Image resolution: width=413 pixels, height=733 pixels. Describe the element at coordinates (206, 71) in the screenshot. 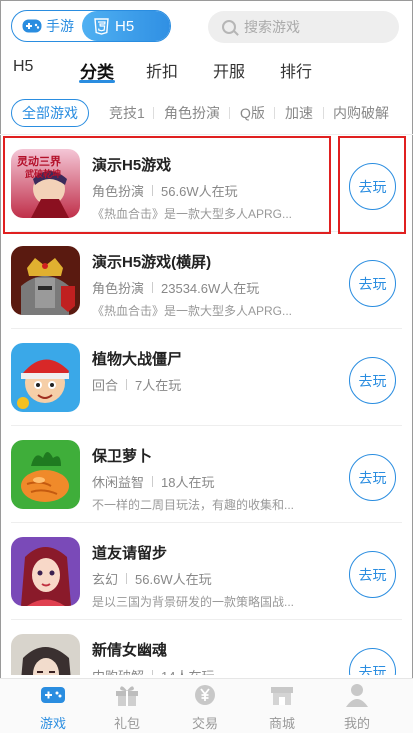

I see `main-tabs: H5 分类 折扣 开服 排行` at that location.